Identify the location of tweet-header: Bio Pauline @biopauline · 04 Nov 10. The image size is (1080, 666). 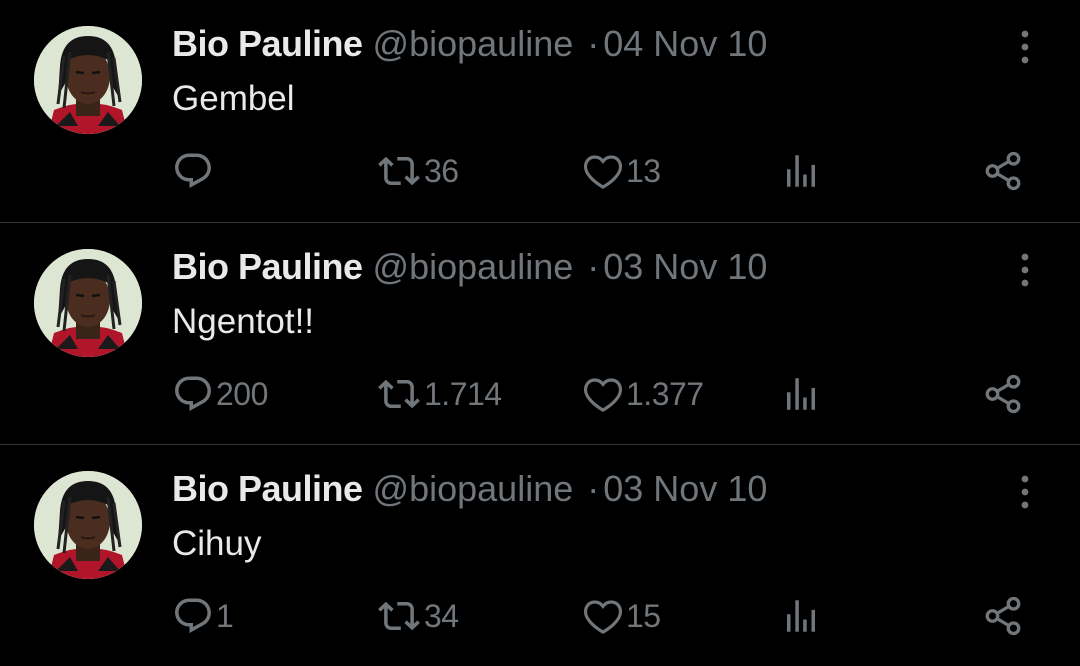
(469, 44).